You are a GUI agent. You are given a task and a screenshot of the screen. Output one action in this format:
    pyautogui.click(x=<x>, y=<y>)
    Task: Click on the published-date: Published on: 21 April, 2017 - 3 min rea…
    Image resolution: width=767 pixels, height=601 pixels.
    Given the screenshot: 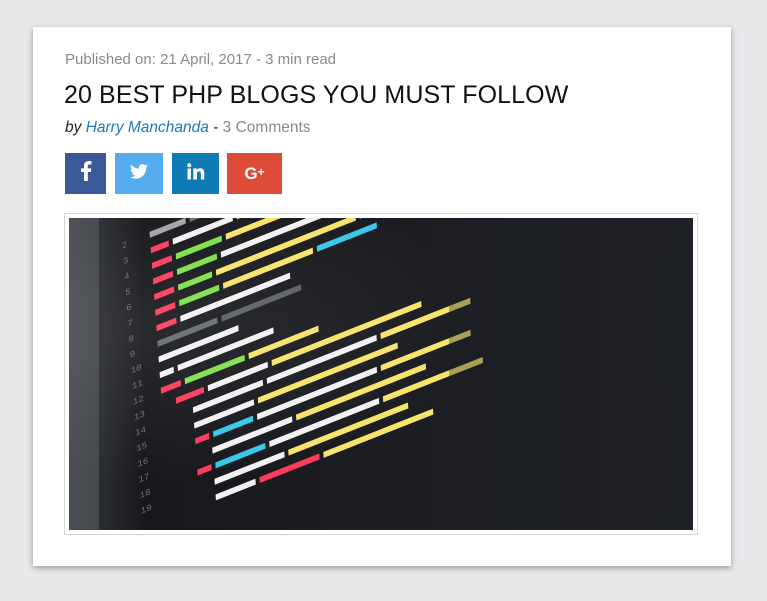 What is the action you would take?
    pyautogui.click(x=201, y=59)
    